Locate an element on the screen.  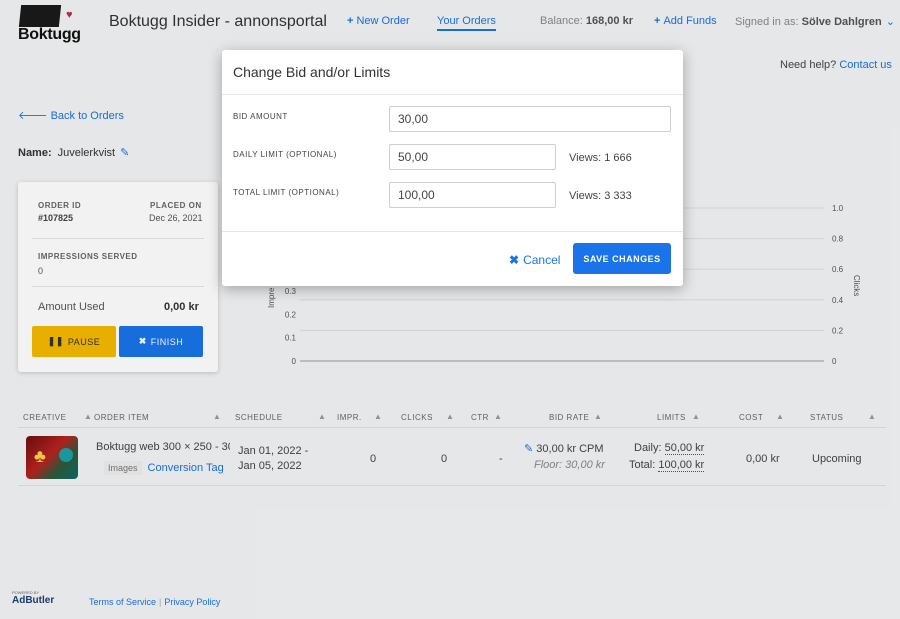
modal-title: Change Bid and/or Limits is located at coordinates (312, 72).